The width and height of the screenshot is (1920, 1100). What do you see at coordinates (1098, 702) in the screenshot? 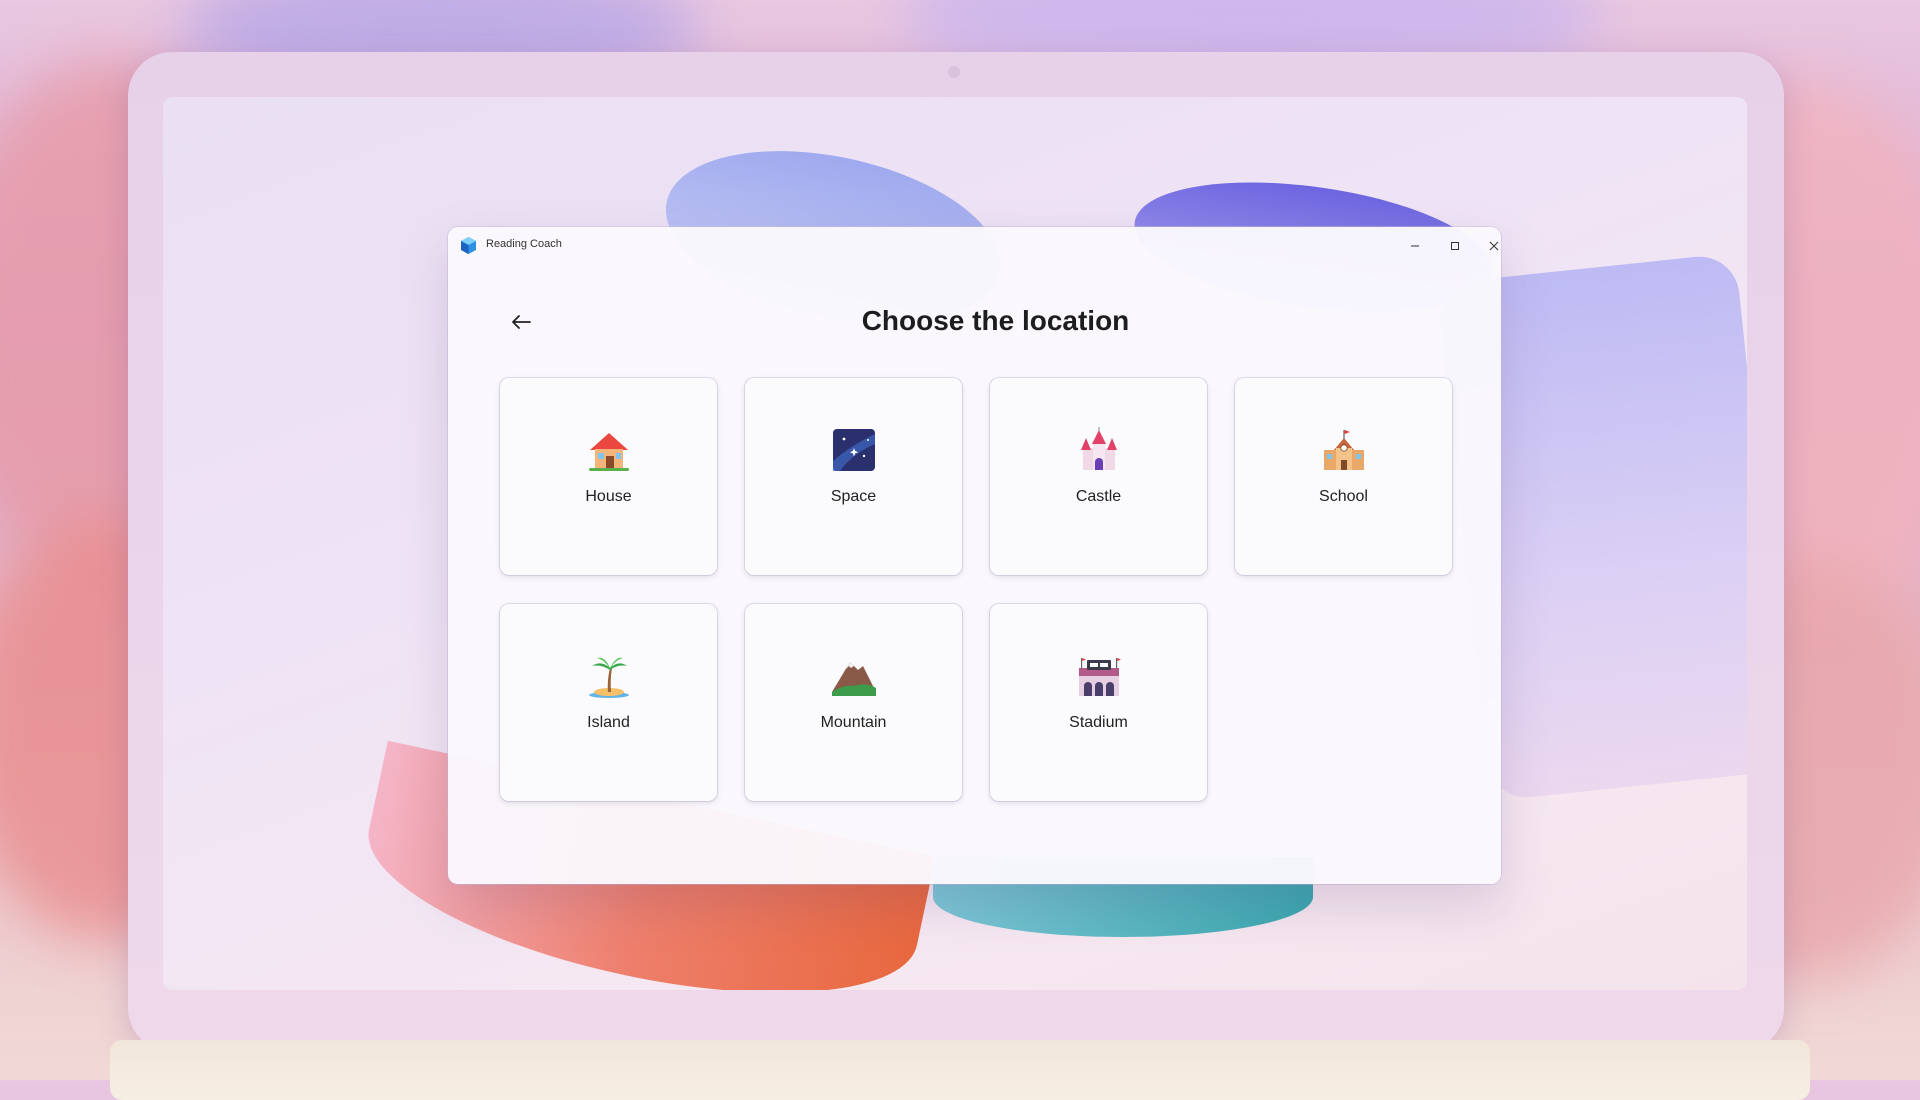
I see `location-card-stadium: Stadium` at bounding box center [1098, 702].